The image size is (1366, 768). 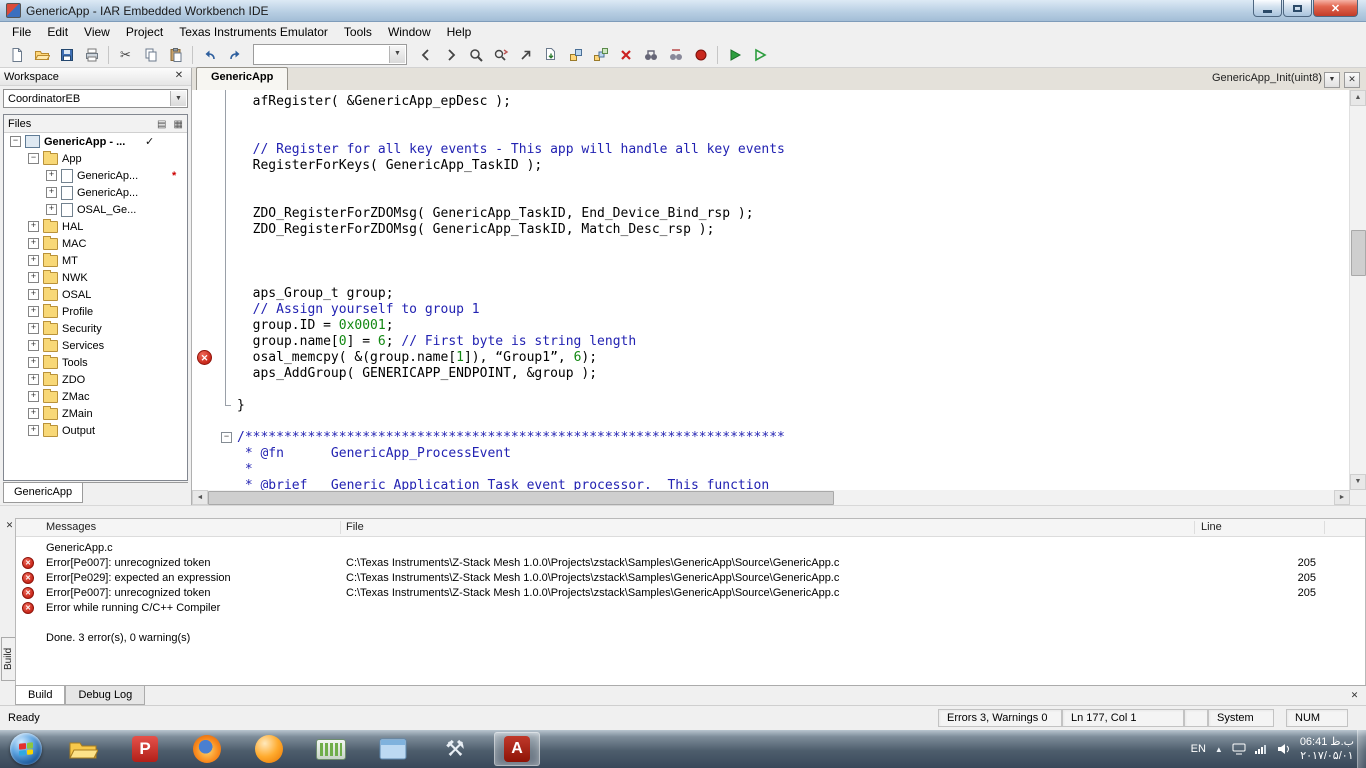 I want to click on tree-item-profile: + Profile, so click(x=95, y=311).